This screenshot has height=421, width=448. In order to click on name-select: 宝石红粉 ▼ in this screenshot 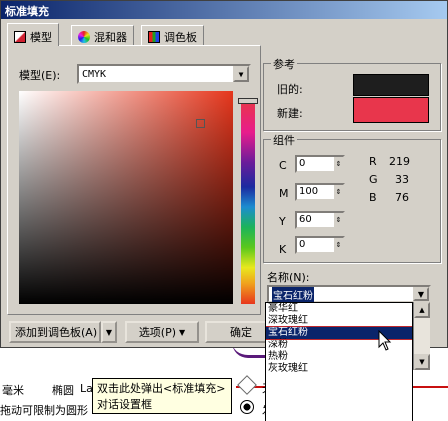, I will do `click(349, 294)`.